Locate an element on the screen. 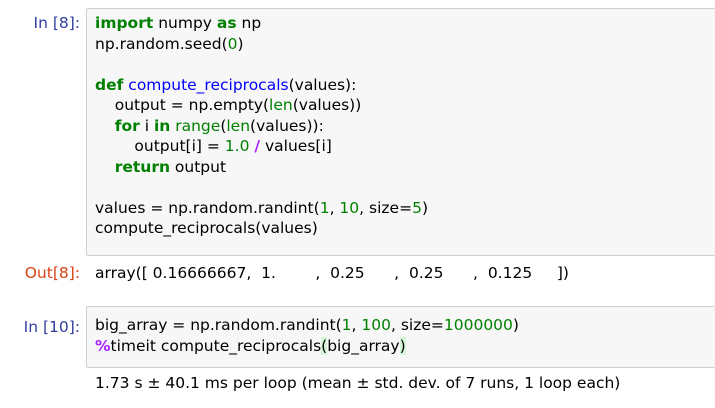 Image resolution: width=715 pixels, height=408 pixels. code-line: return output is located at coordinates (261, 167).